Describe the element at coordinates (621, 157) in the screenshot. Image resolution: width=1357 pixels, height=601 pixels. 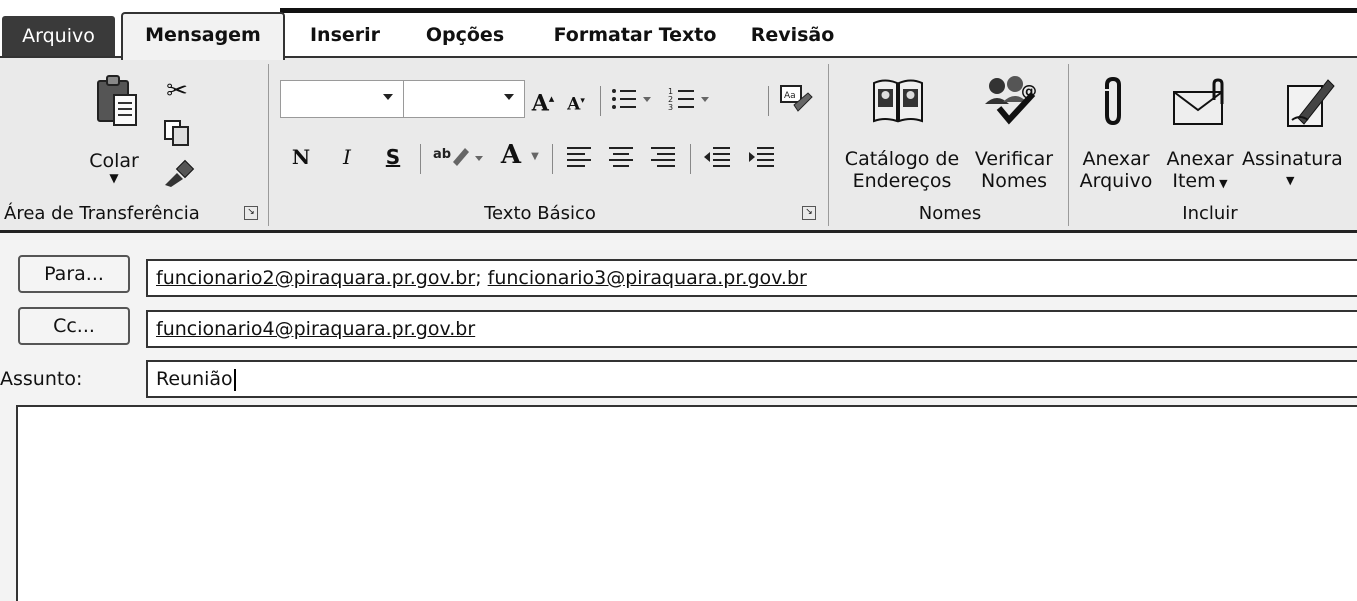
I see `align-center-icon` at that location.